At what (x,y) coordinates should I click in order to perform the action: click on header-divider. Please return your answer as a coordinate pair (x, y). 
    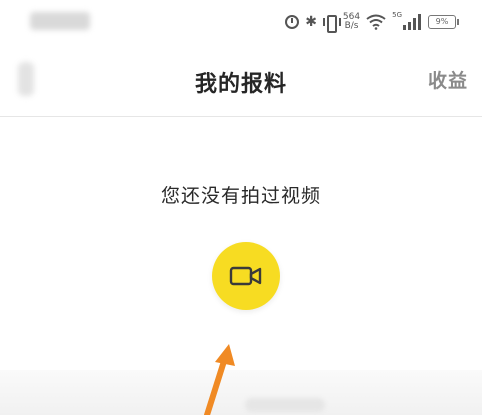
    Looking at the image, I should click on (241, 116).